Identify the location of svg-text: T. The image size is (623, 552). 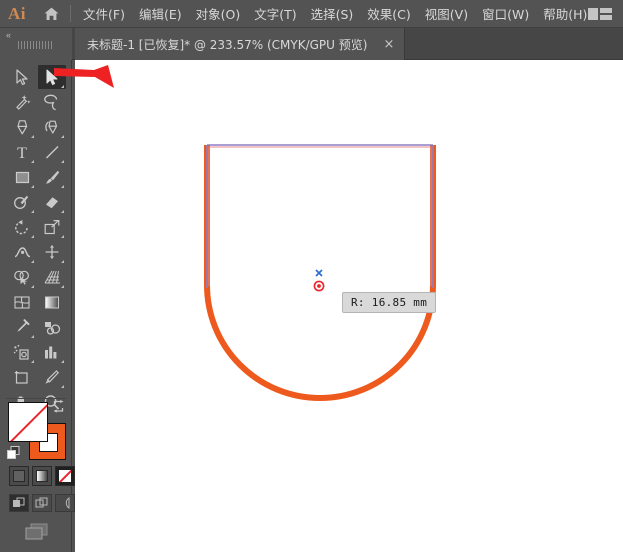
(22, 153).